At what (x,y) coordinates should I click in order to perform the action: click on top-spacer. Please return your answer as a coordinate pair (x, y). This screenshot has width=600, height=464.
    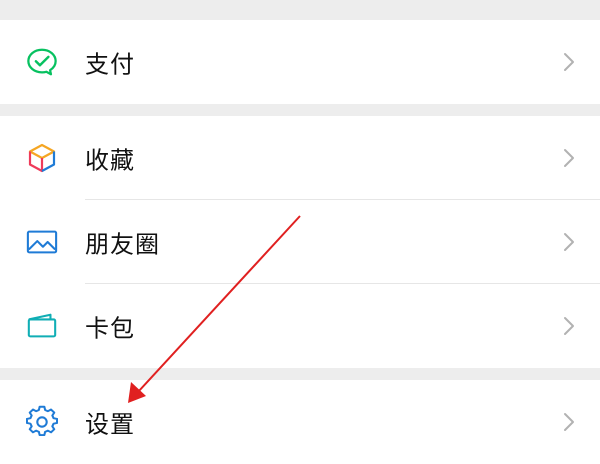
    Looking at the image, I should click on (300, 10).